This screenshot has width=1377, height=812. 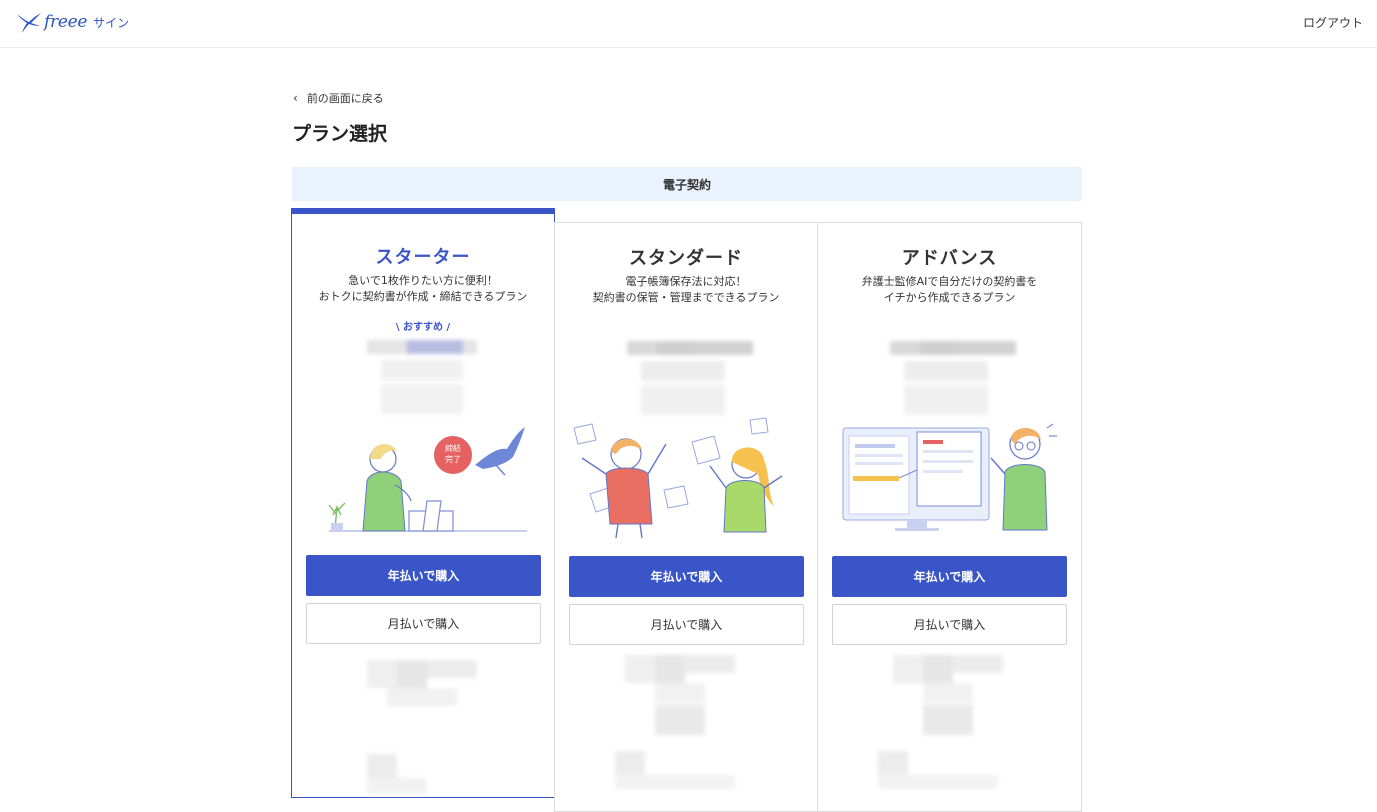 What do you see at coordinates (949, 297) in the screenshot?
I see `plan-desc-line2: イチから作成できるプラン` at bounding box center [949, 297].